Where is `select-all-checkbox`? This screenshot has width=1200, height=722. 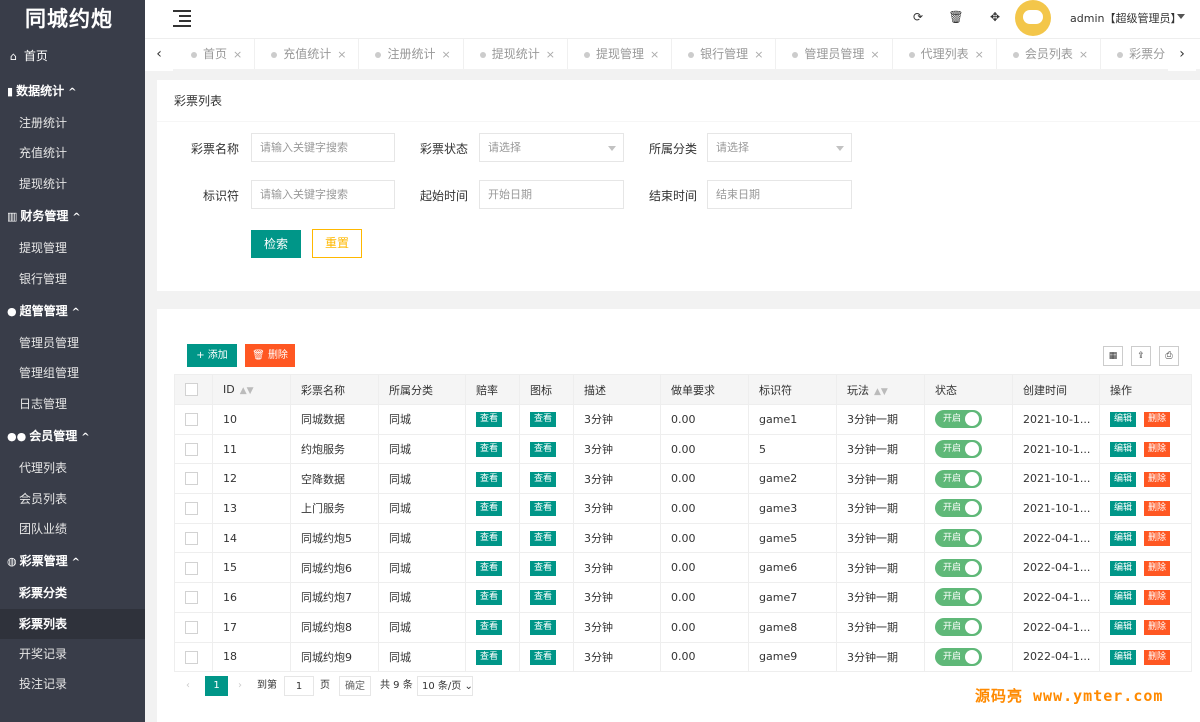 select-all-checkbox is located at coordinates (191, 390).